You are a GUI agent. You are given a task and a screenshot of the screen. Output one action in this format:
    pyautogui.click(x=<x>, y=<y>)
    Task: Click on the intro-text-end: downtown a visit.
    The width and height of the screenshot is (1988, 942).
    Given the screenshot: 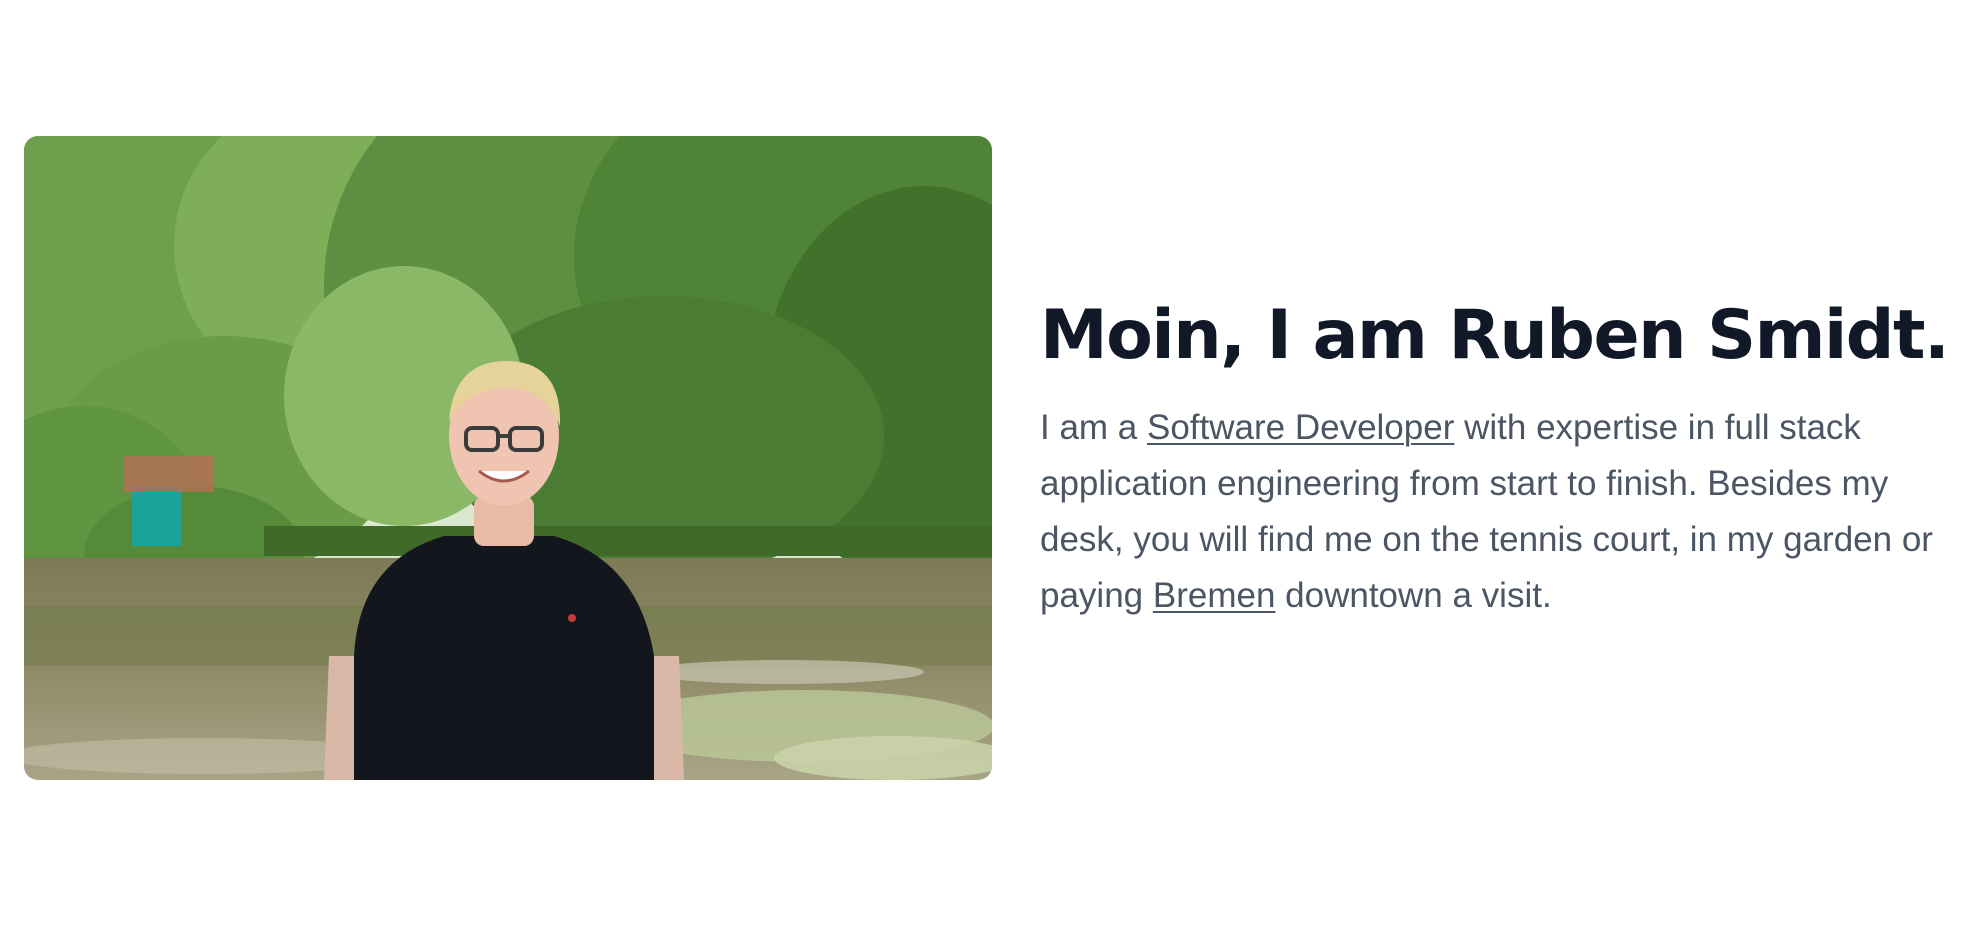 What is the action you would take?
    pyautogui.click(x=1413, y=595)
    